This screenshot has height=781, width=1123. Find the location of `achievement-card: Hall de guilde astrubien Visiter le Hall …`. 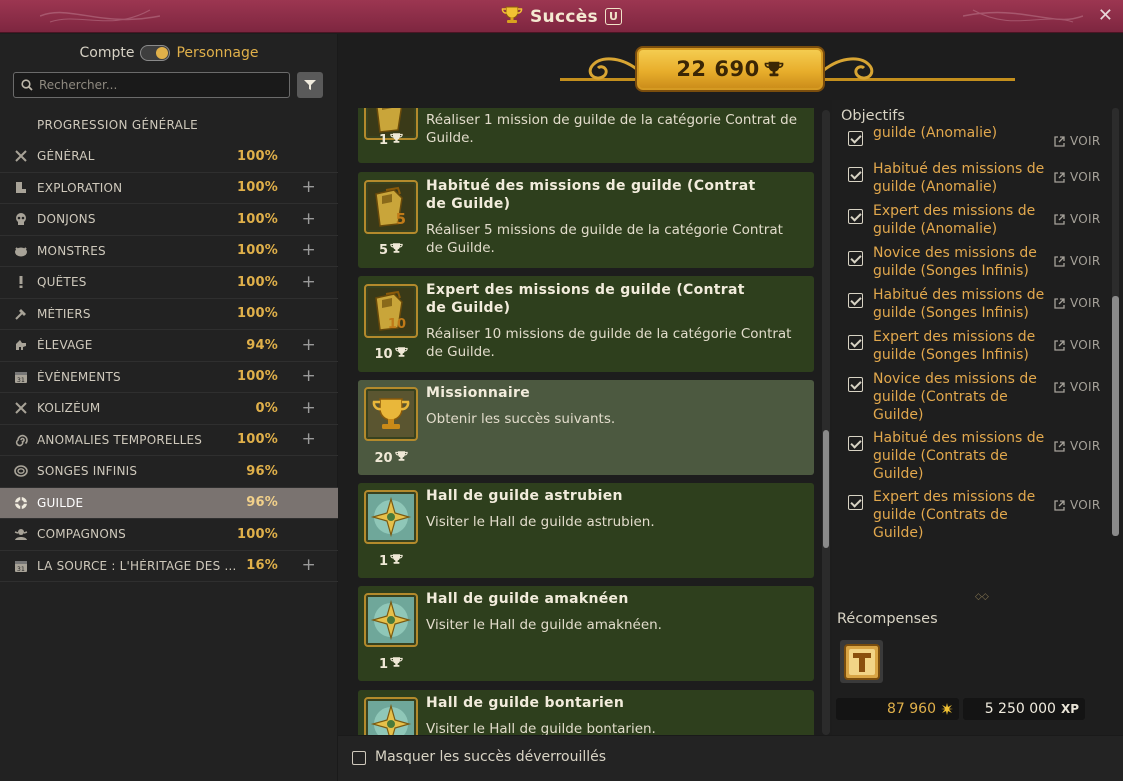

achievement-card: Hall de guilde astrubien Visiter le Hall … is located at coordinates (586, 530).